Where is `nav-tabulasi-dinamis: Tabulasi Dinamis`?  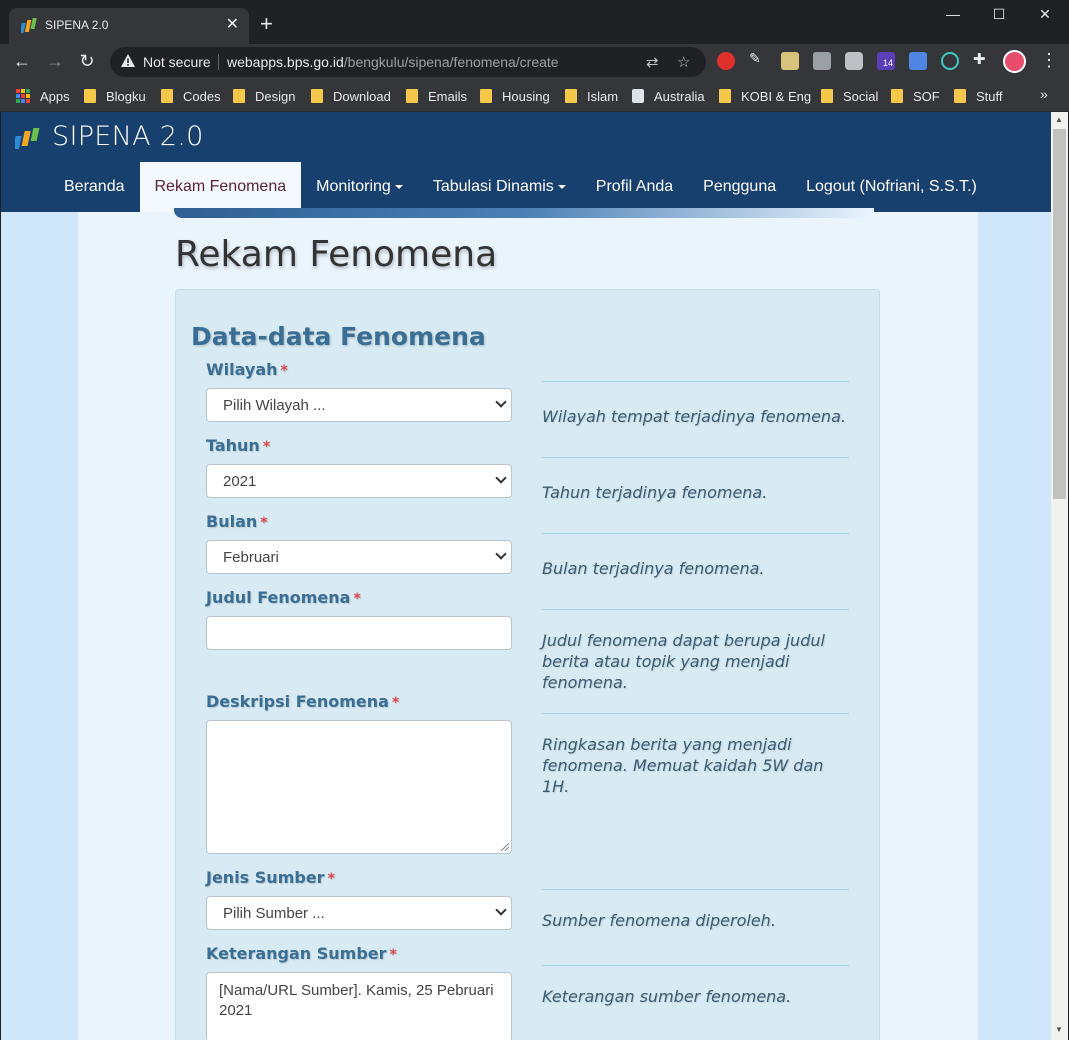 nav-tabulasi-dinamis: Tabulasi Dinamis is located at coordinates (499, 187).